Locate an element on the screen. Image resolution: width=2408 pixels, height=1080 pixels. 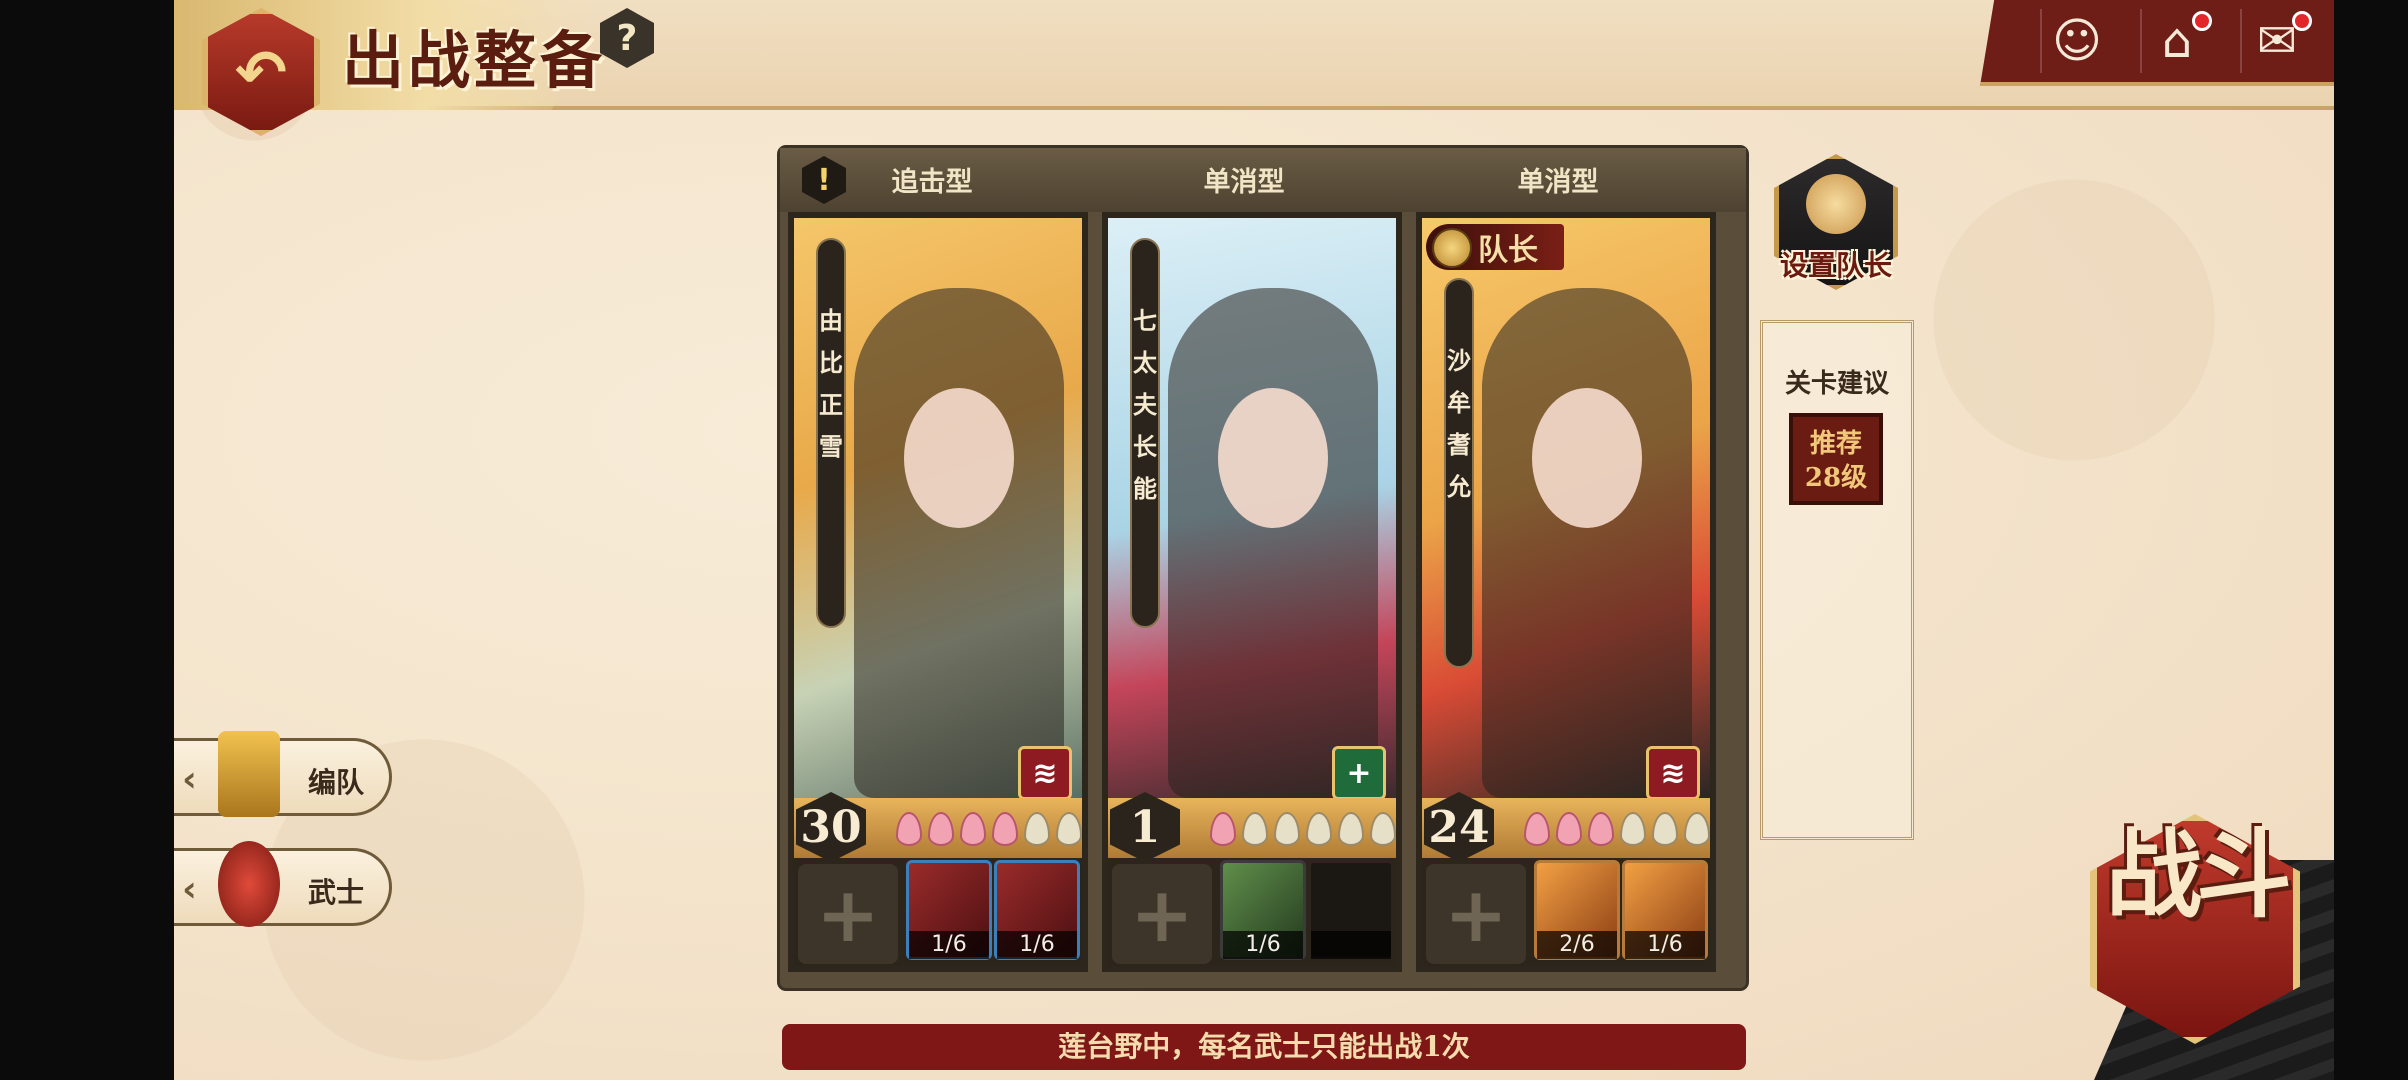
team-header: ! 追击型 单消型 单消型 is located at coordinates (1263, 180).